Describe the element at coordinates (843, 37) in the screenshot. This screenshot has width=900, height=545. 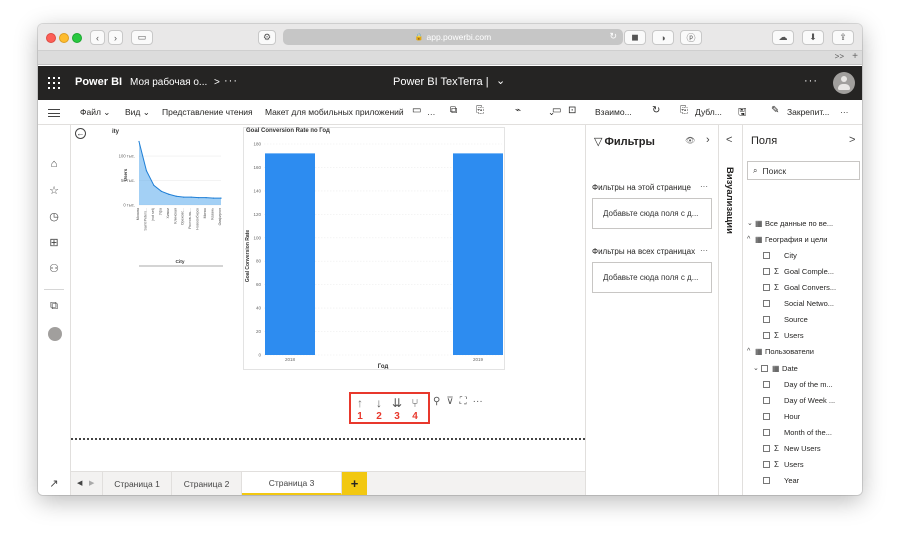
I see `share-icon: ⇪` at that location.